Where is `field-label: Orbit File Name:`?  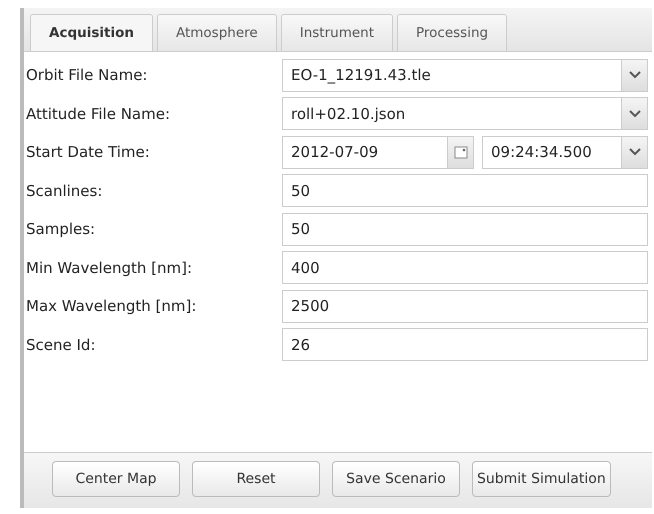
field-label: Orbit File Name: is located at coordinates (86, 75).